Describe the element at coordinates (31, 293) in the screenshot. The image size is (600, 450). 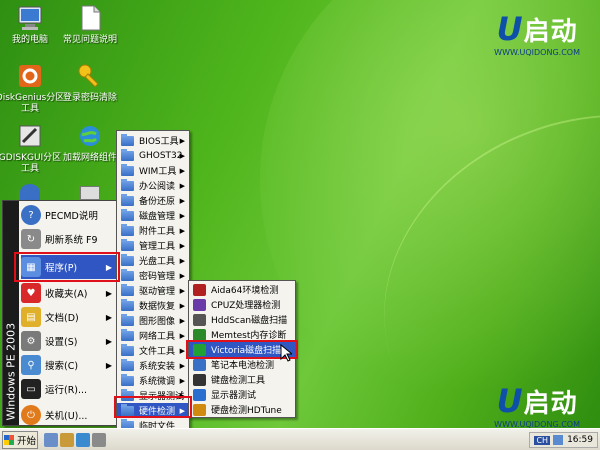
I see `favorites-icon: ♥` at that location.